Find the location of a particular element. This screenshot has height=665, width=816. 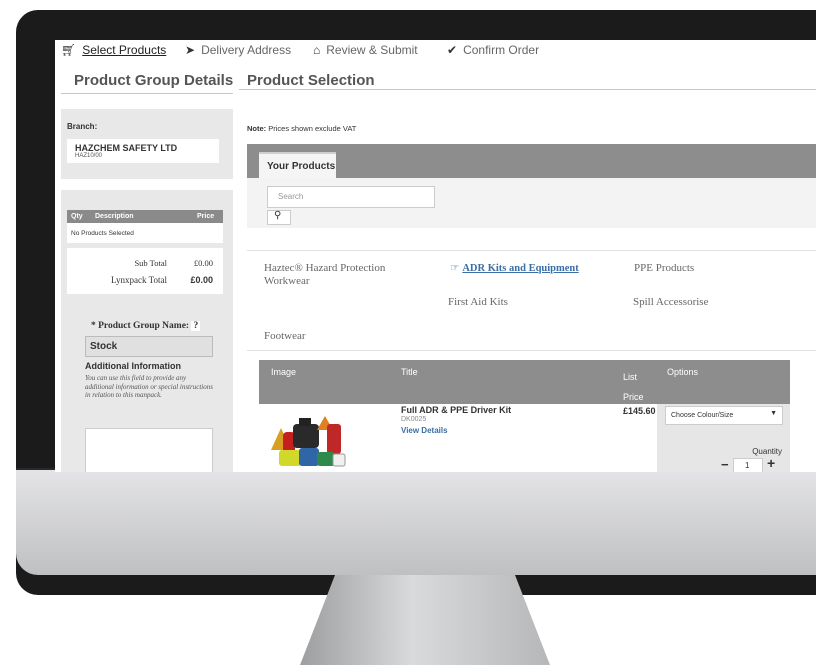

product-price: £145.60 is located at coordinates (639, 411).